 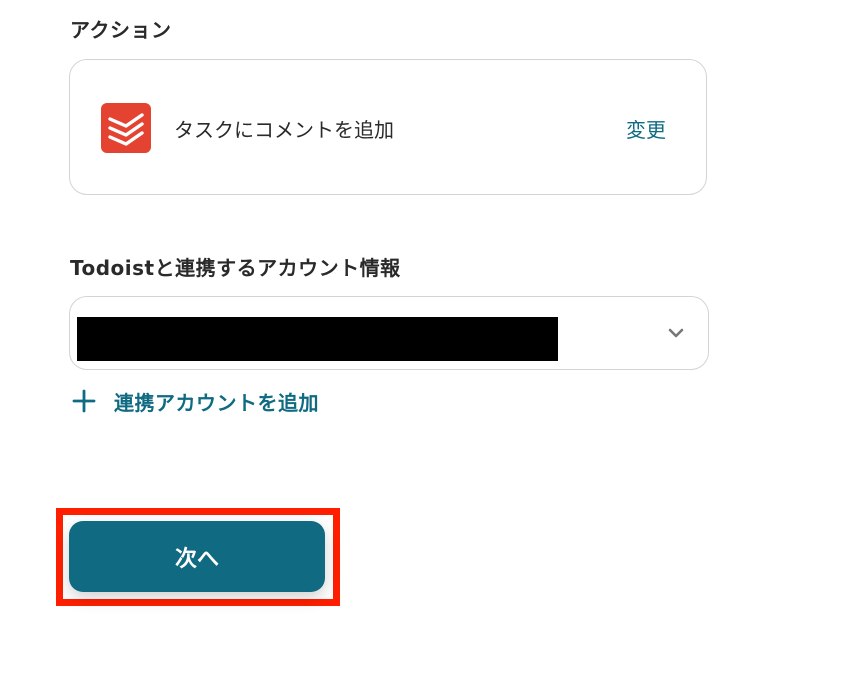 I want to click on action-card: タスクにコメントを追加 変更, so click(x=388, y=127).